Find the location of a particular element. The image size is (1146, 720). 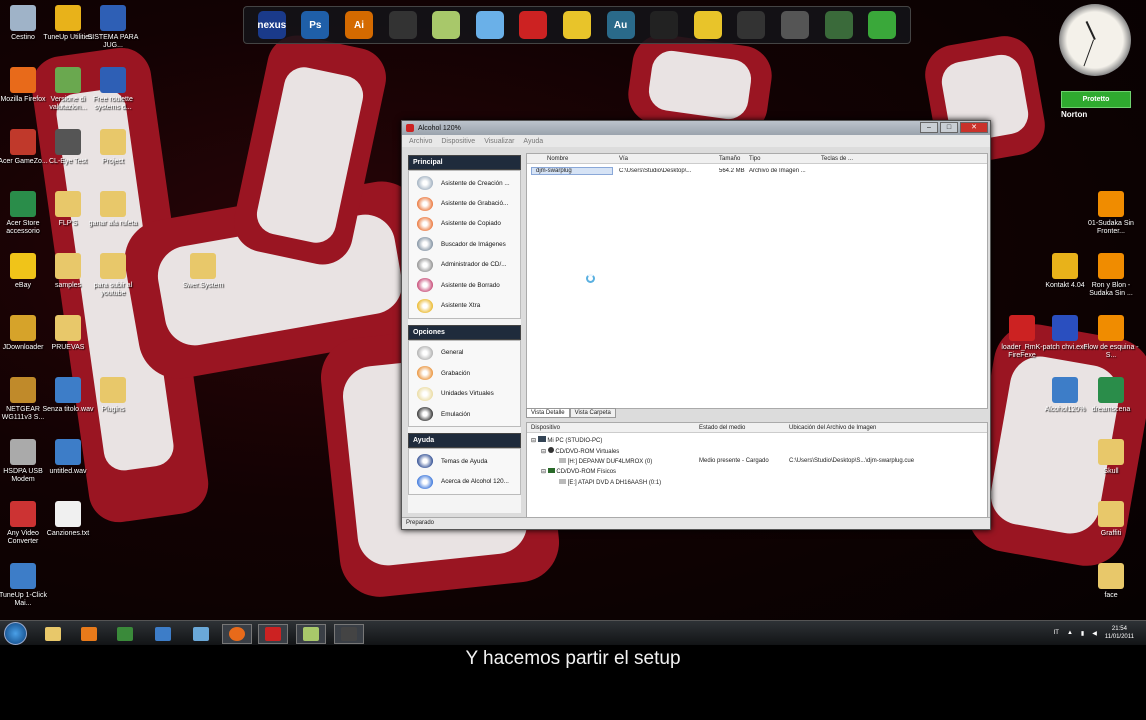

busy-cursor-icon is located at coordinates (590, 278).